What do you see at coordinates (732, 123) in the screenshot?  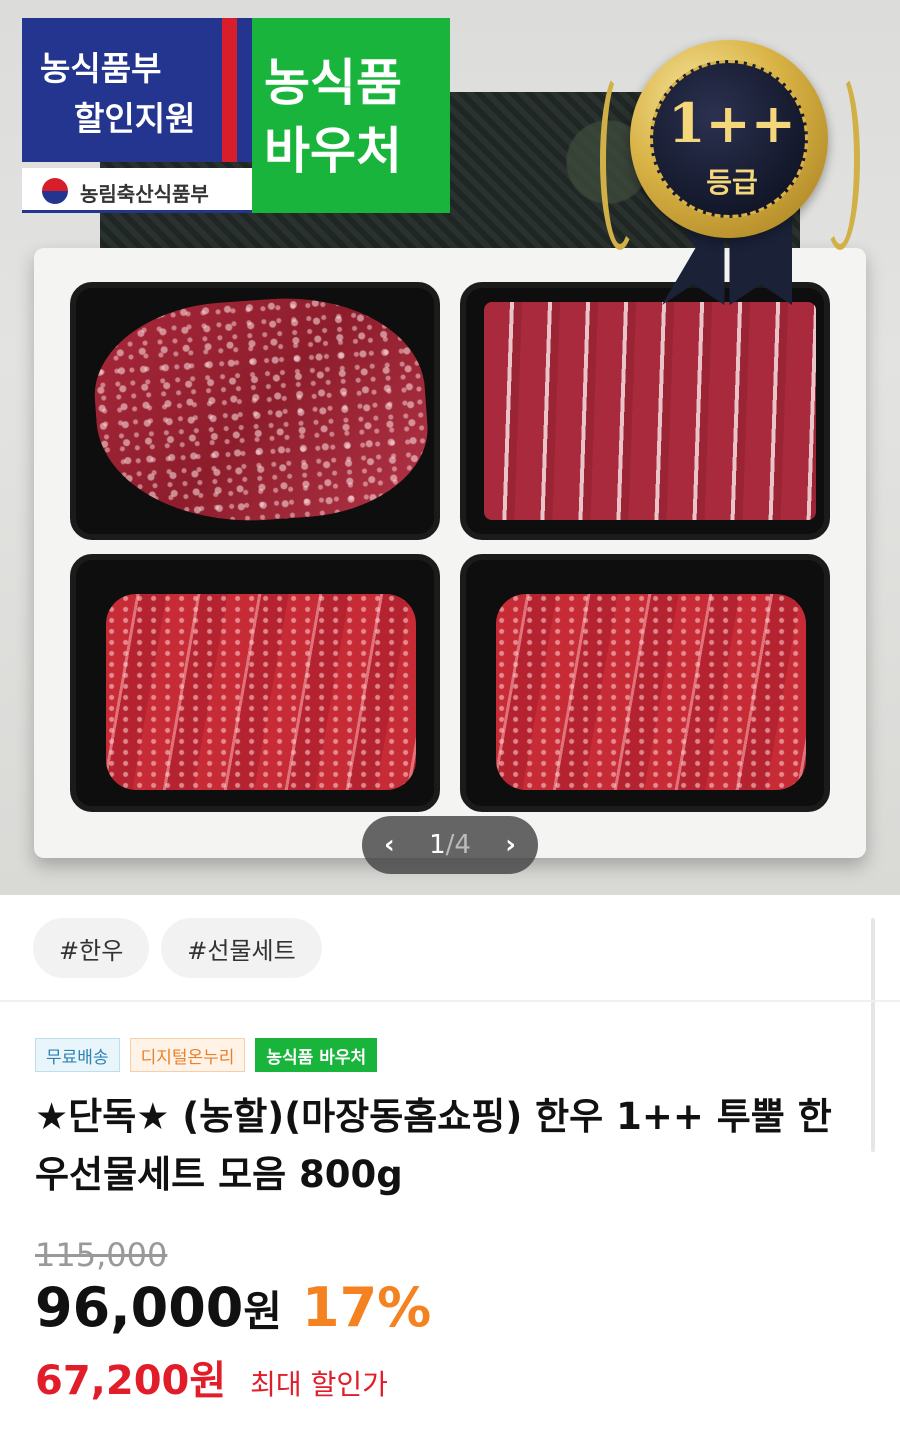 I see `grade-value: 1++` at bounding box center [732, 123].